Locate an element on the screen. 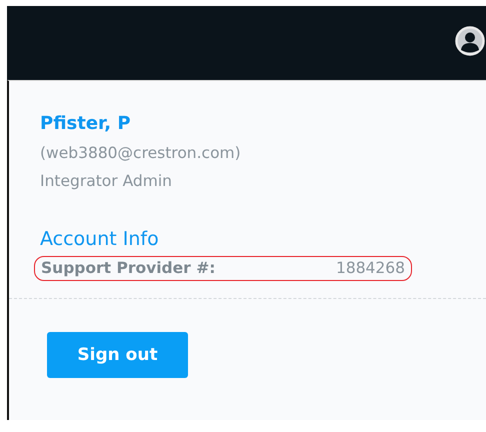  user-email: (web3880@crestron.com) is located at coordinates (141, 153).